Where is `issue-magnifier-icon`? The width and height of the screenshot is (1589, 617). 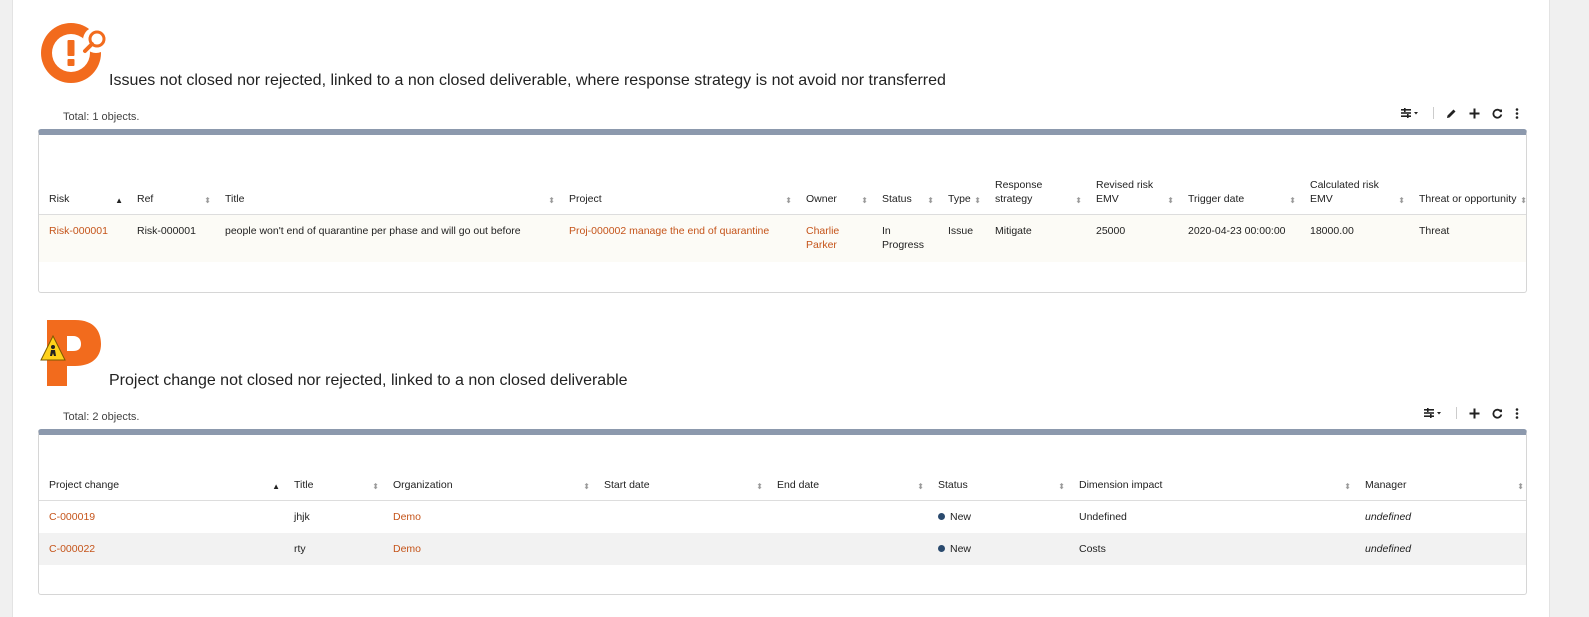 issue-magnifier-icon is located at coordinates (75, 55).